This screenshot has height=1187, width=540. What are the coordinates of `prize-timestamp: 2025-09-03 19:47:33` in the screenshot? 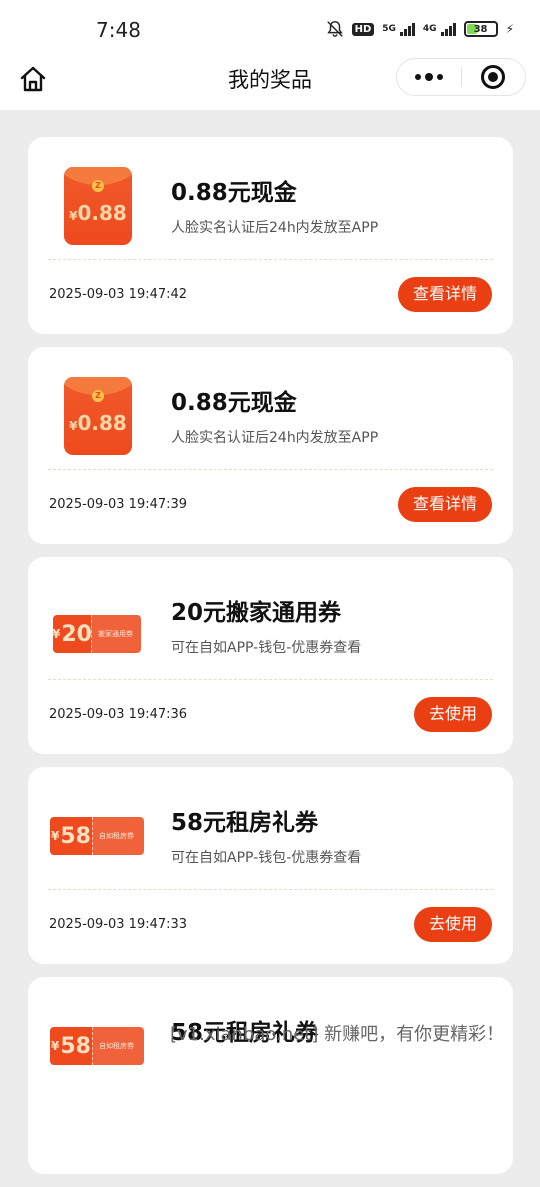 It's located at (118, 924).